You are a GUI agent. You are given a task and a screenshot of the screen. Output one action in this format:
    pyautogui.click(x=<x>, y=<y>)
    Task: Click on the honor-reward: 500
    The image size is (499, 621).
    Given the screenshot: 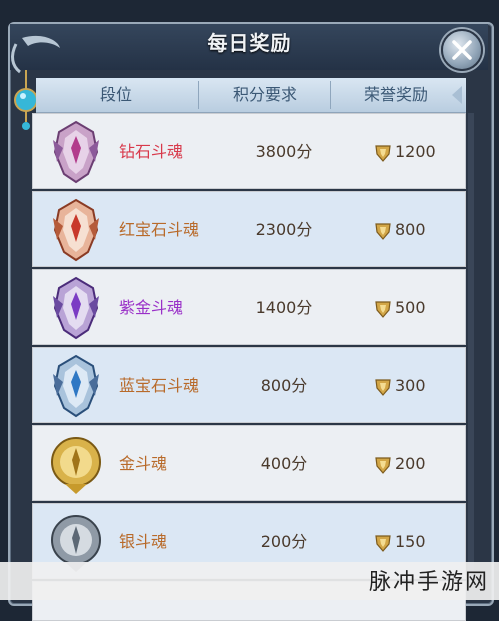 What is the action you would take?
    pyautogui.click(x=410, y=307)
    